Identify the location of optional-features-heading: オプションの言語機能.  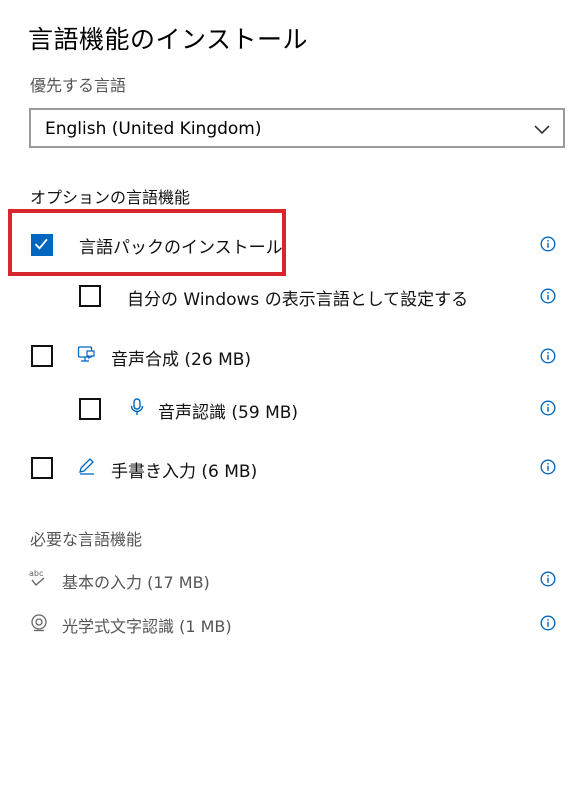
(110, 197).